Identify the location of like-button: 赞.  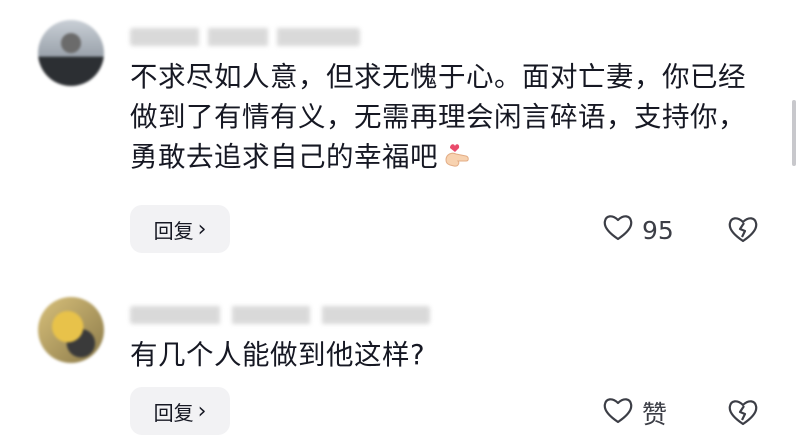
(634, 413).